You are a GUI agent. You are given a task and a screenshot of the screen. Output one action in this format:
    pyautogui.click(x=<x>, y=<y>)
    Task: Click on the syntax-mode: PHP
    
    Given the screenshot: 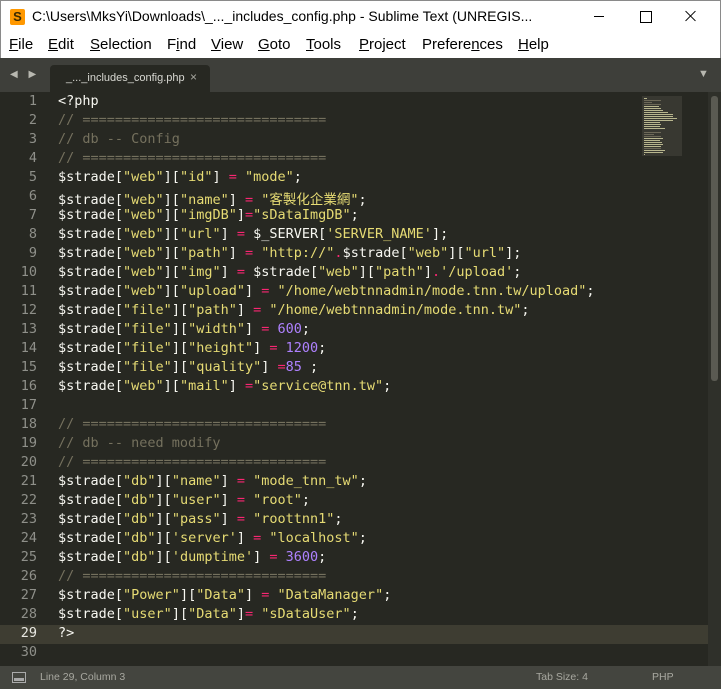 What is the action you would take?
    pyautogui.click(x=663, y=677)
    